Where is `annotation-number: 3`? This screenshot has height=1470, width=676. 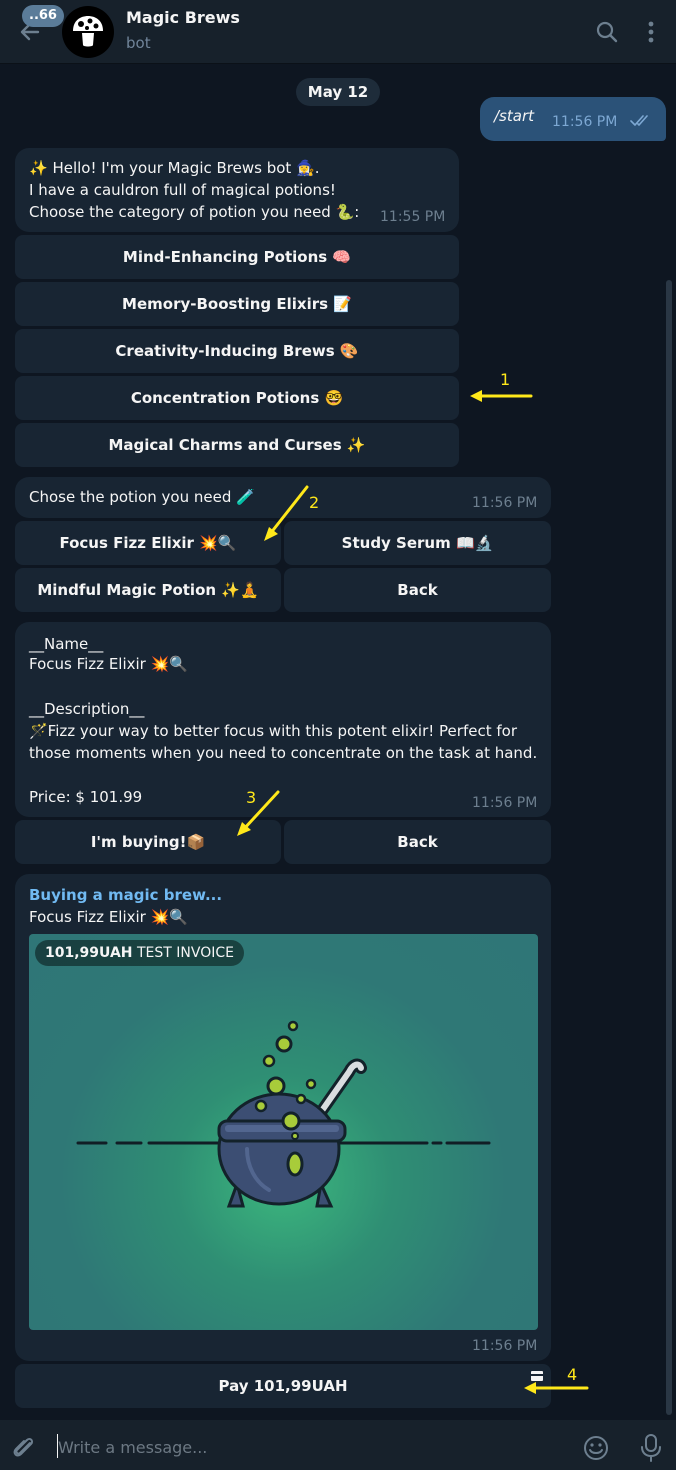 annotation-number: 3 is located at coordinates (251, 797).